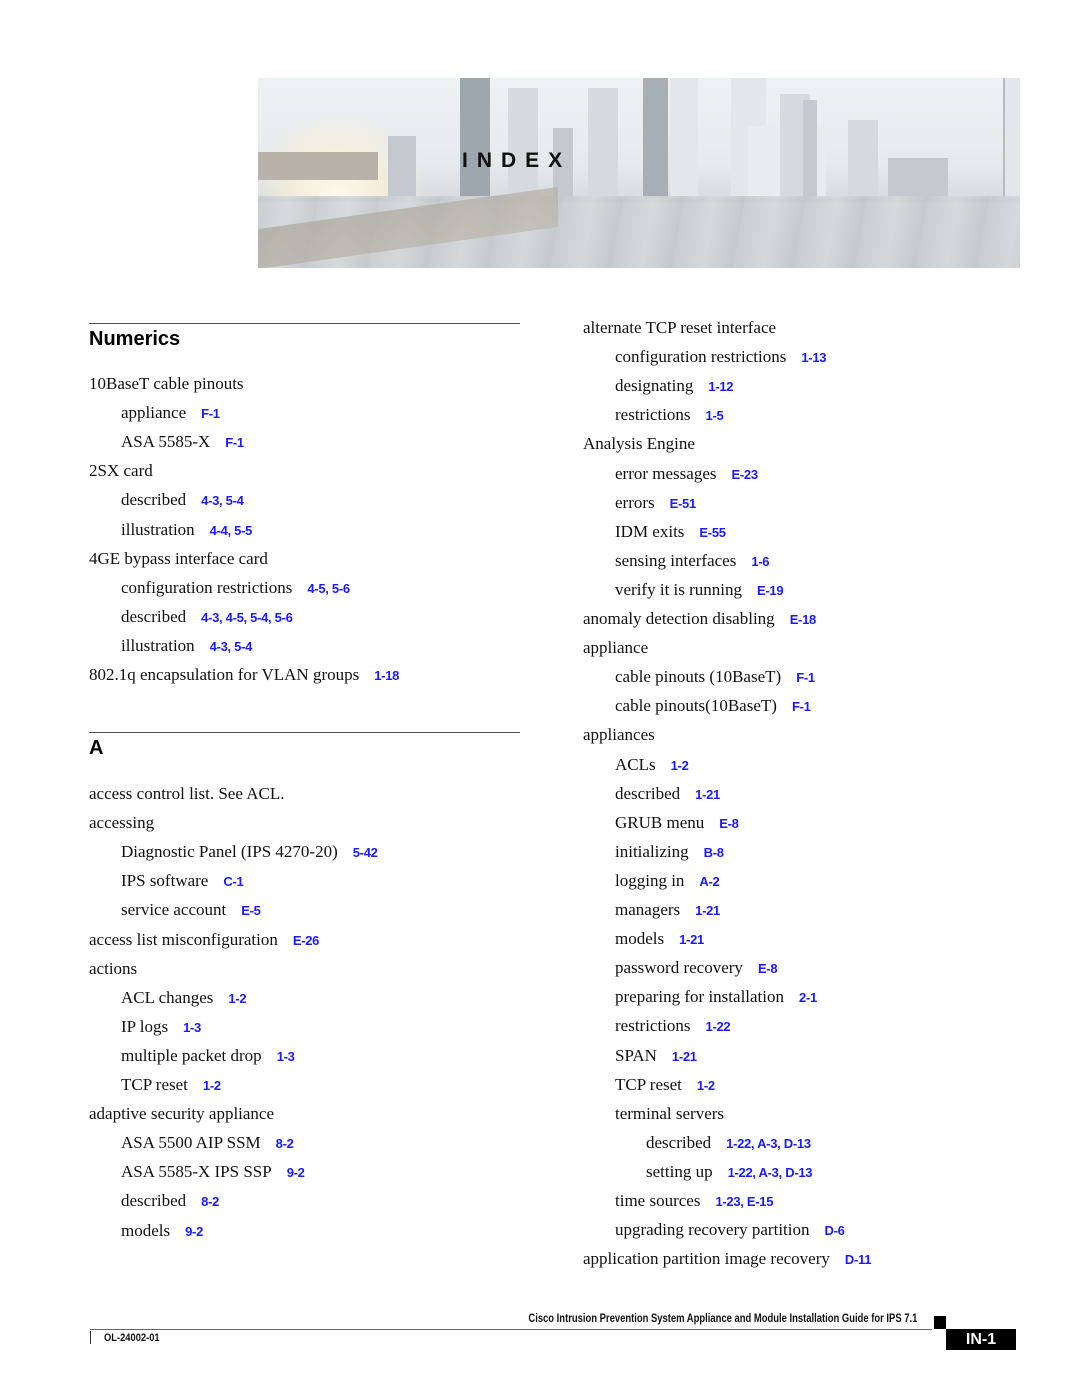 This screenshot has height=1397, width=1080. I want to click on index-entry: cable pinouts(10BaseT) F-1, so click(713, 706).